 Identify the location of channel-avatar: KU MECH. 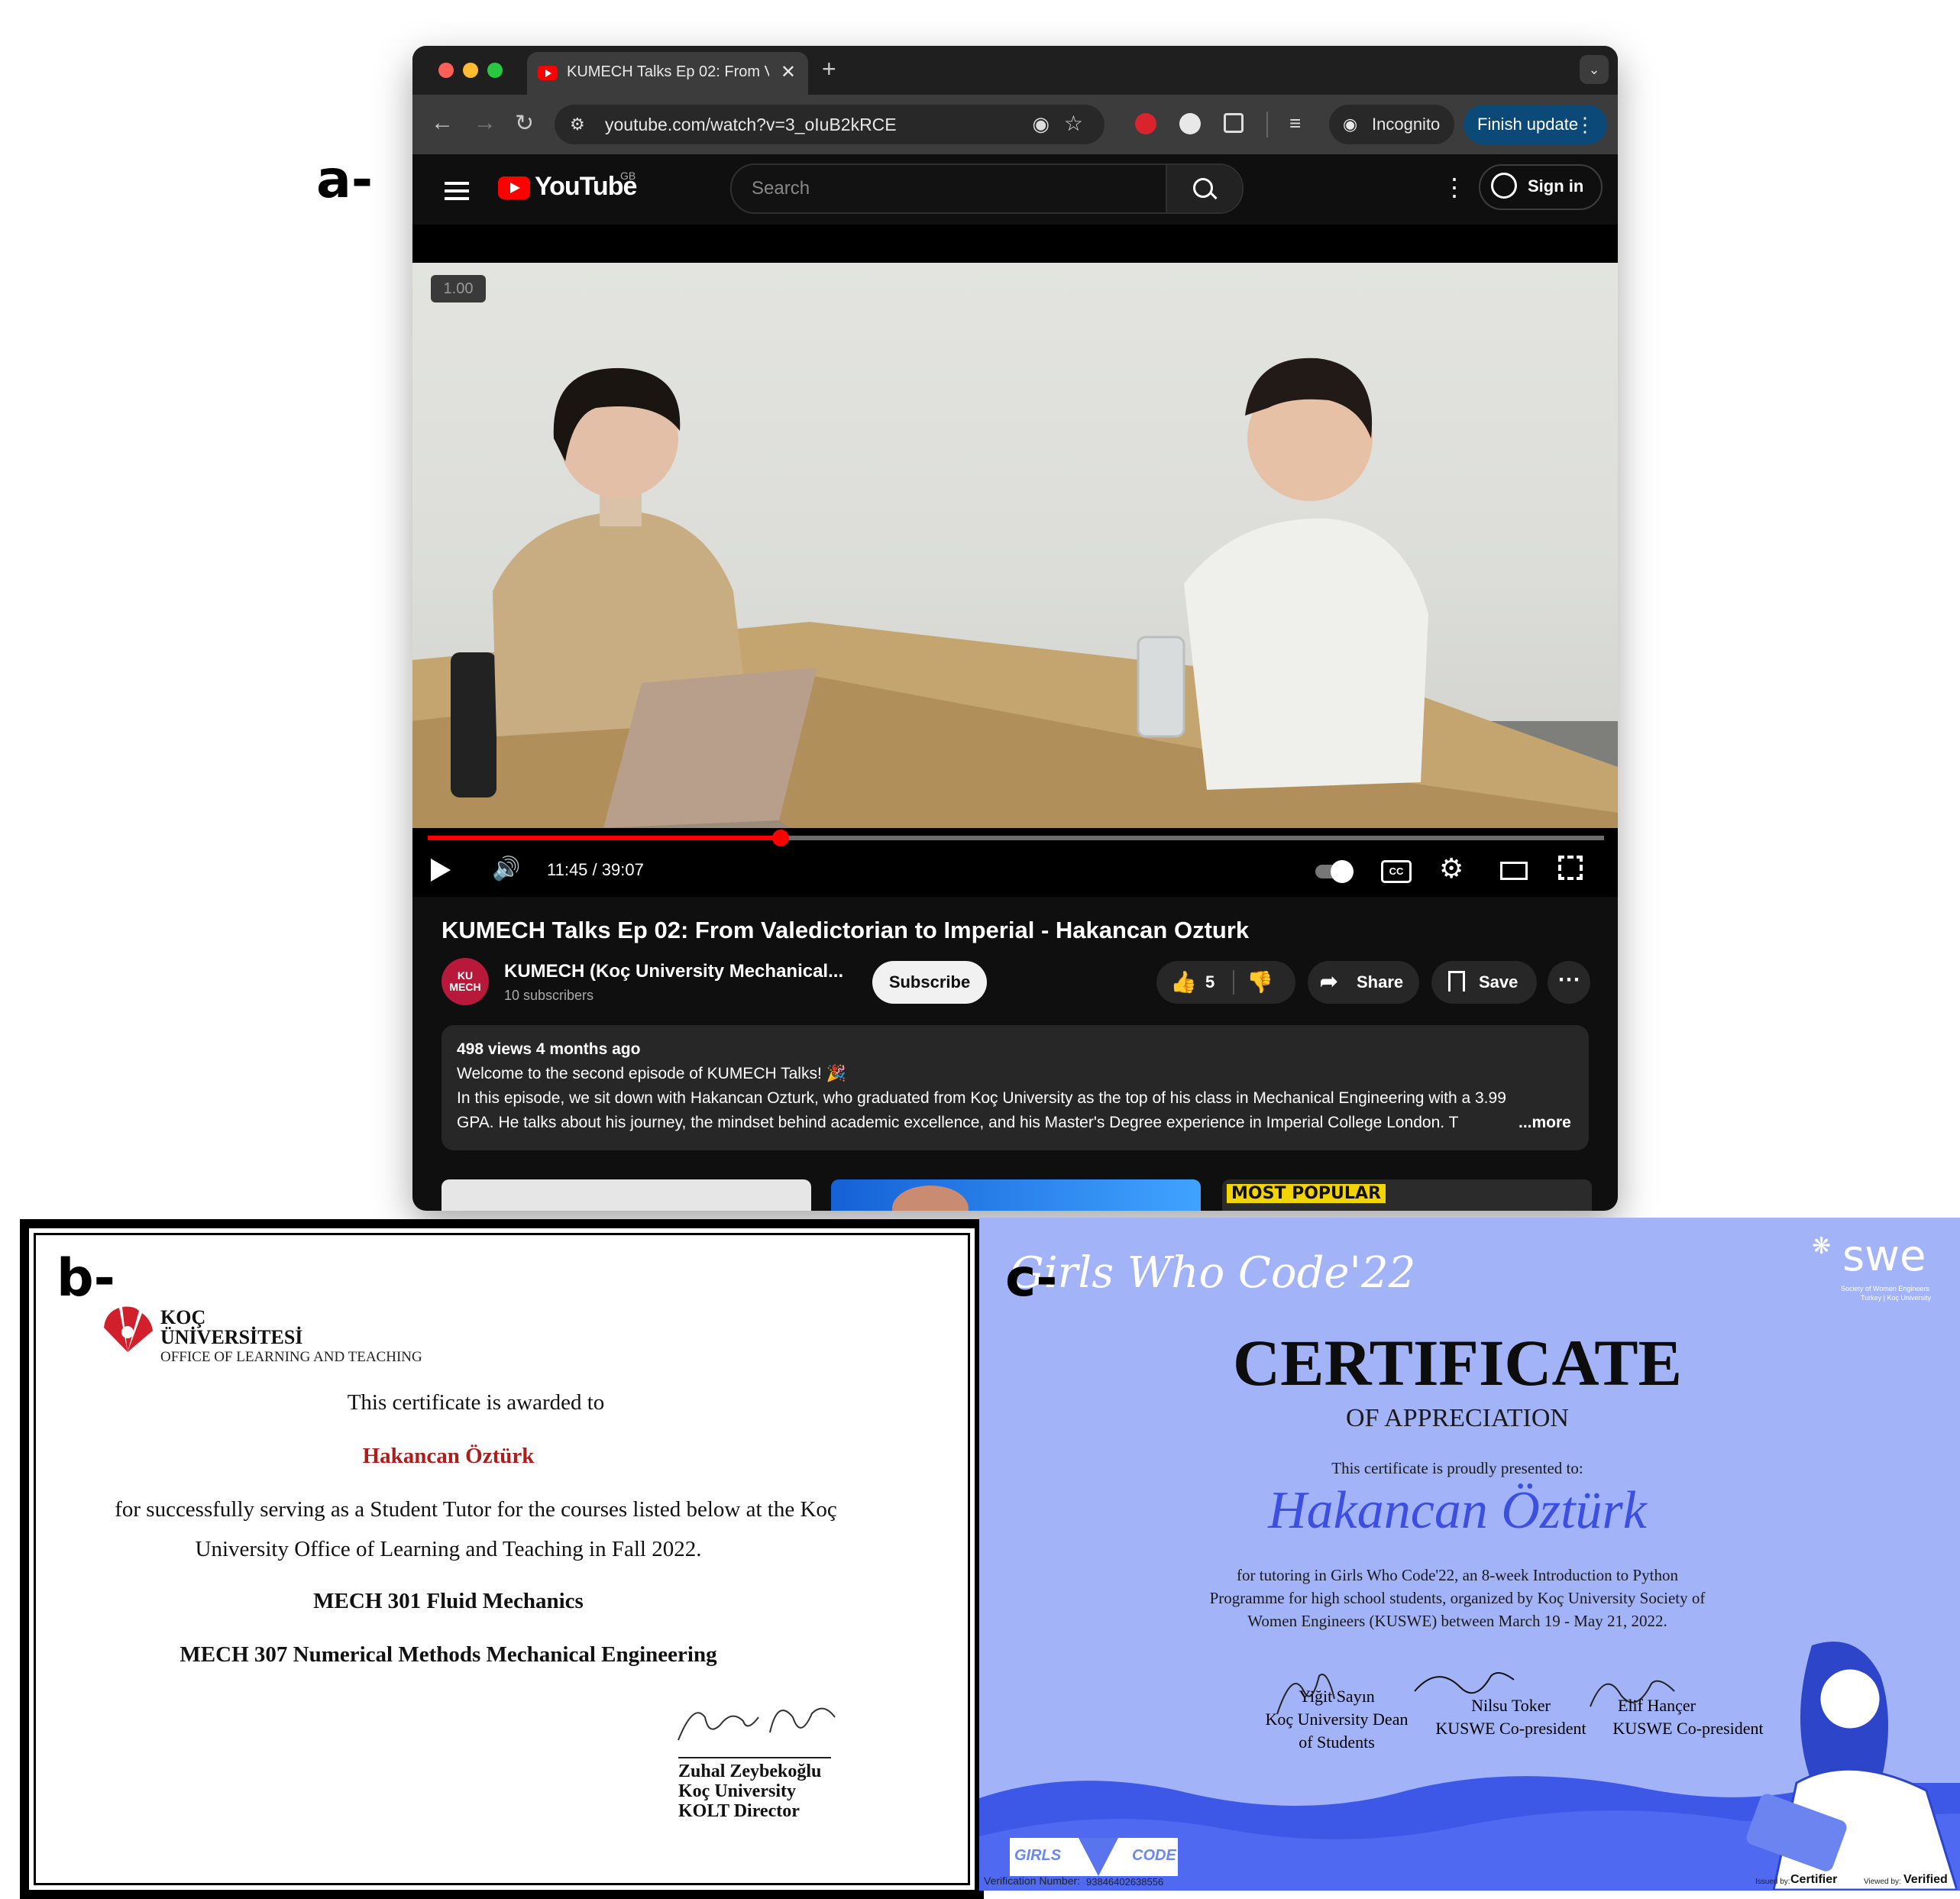
(465, 981).